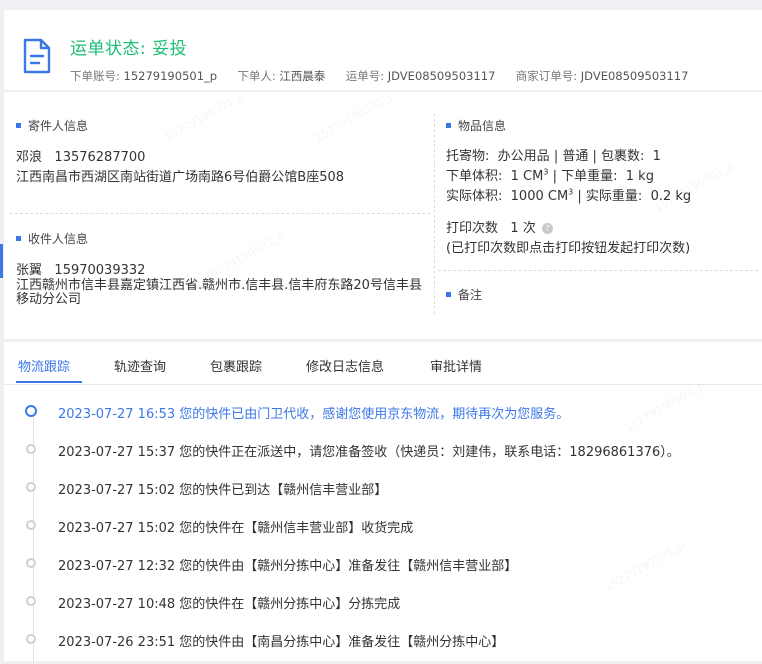 Image resolution: width=762 pixels, height=664 pixels. Describe the element at coordinates (345, 365) in the screenshot. I see `tab-change-log: 修改日志信息` at that location.